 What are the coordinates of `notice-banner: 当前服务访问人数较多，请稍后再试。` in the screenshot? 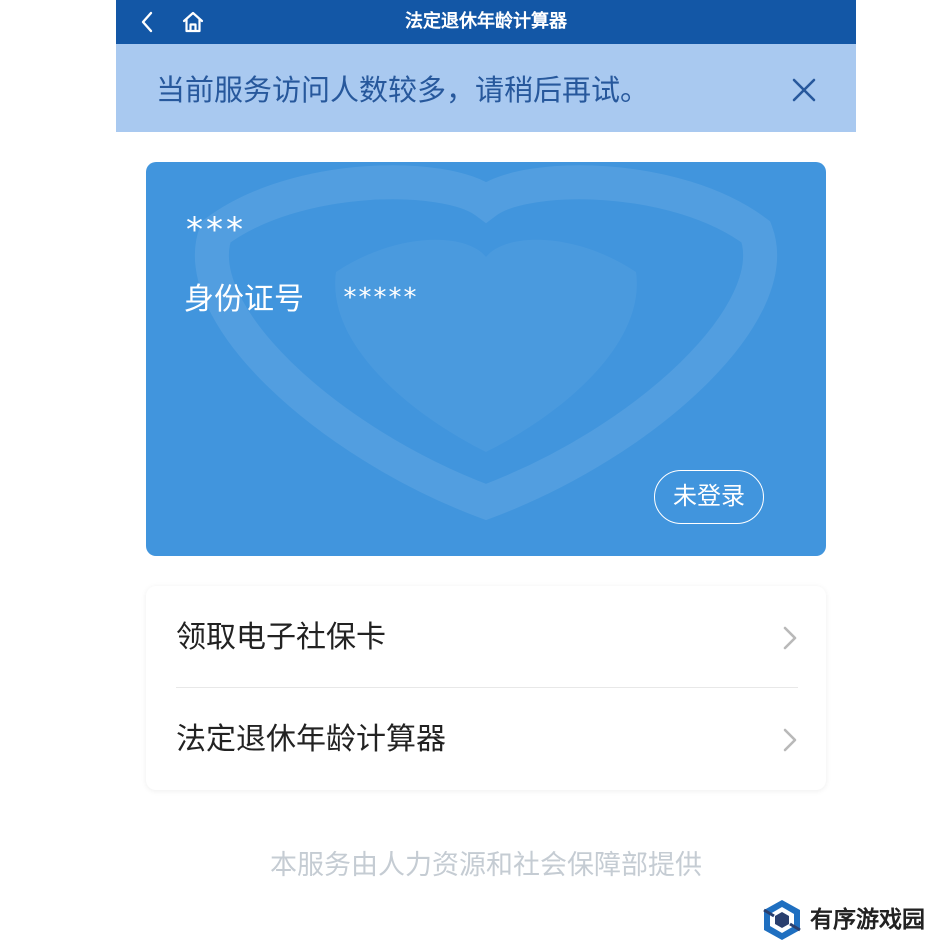 It's located at (486, 88).